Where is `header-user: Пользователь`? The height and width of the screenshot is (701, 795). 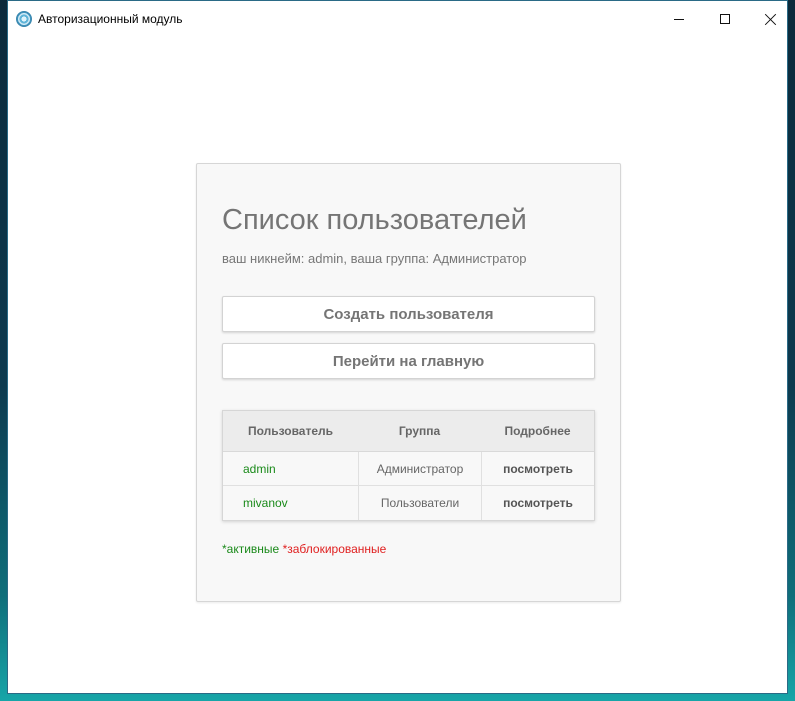 header-user: Пользователь is located at coordinates (290, 431).